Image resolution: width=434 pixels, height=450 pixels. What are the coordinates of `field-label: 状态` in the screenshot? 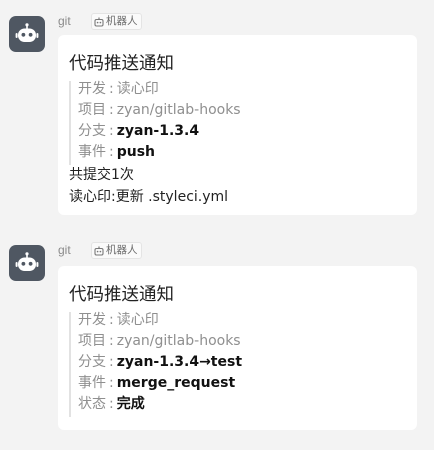 It's located at (92, 404).